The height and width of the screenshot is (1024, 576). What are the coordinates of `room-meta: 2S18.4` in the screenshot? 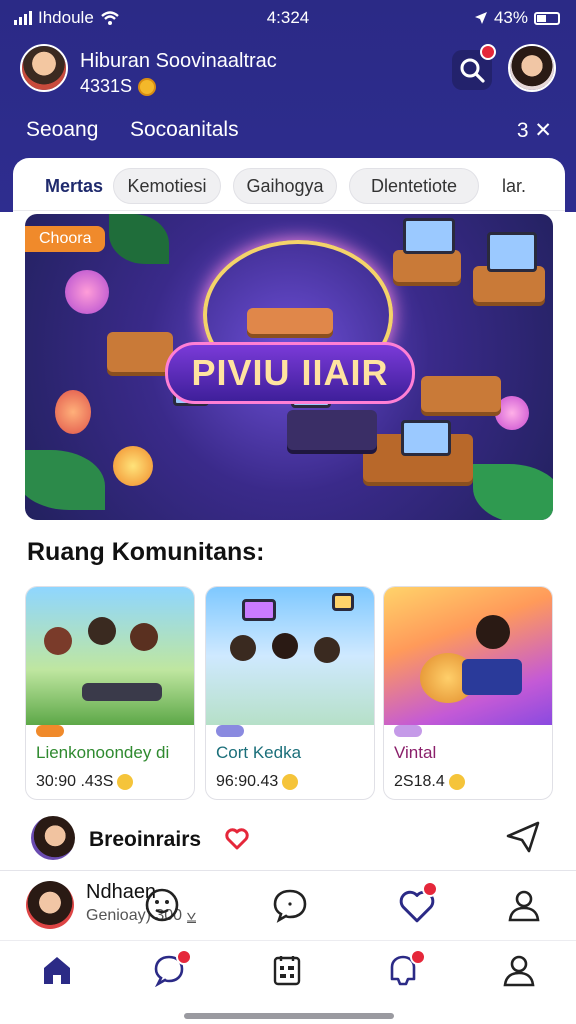 It's located at (429, 782).